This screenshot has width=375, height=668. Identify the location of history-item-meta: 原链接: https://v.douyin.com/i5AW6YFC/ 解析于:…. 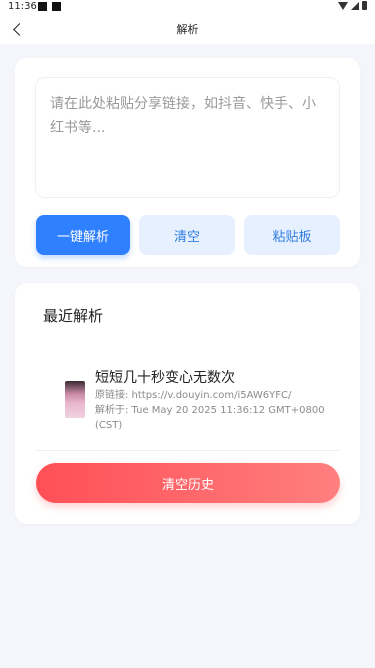
(217, 410).